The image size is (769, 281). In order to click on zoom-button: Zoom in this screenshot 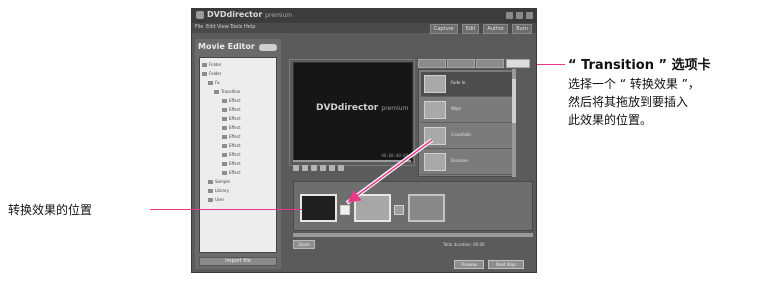, I will do `click(304, 244)`.